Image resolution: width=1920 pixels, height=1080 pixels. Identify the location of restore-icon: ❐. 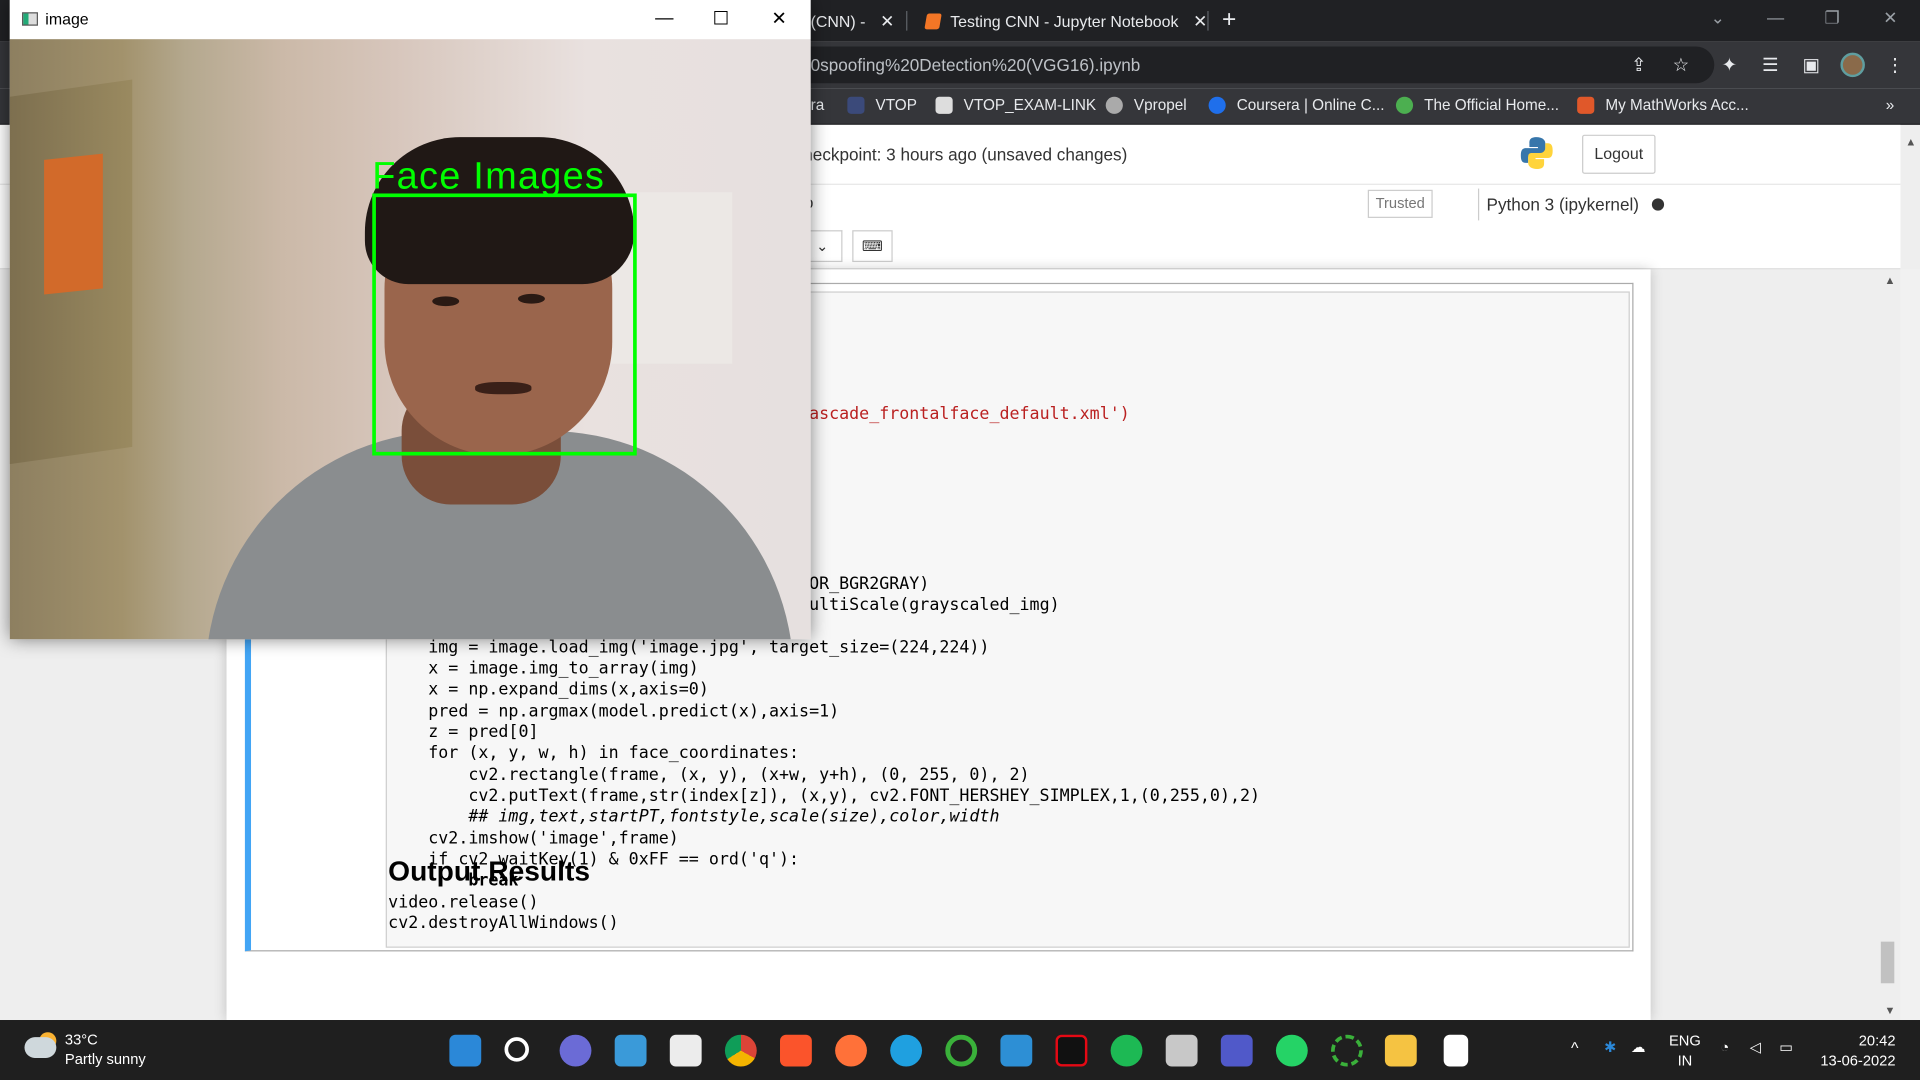
(1832, 17).